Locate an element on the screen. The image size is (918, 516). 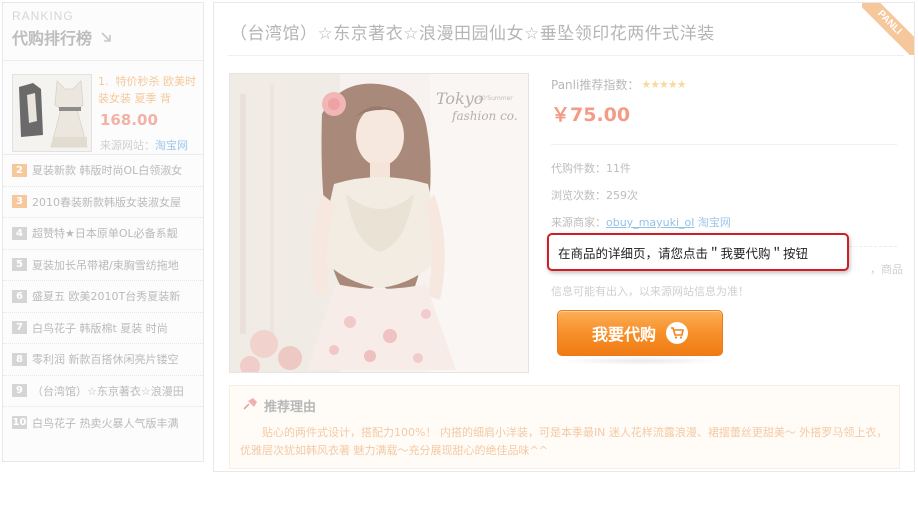
rank-number-badge: 9 is located at coordinates (19, 391).